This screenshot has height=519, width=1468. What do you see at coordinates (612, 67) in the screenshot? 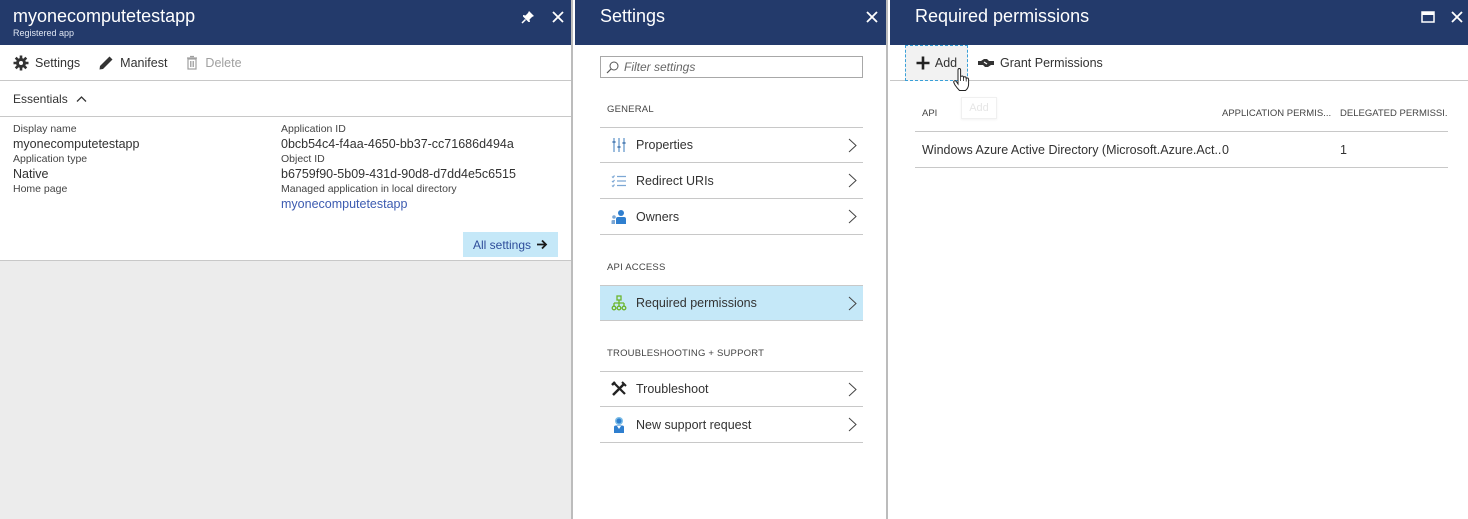
I see `search-icon` at bounding box center [612, 67].